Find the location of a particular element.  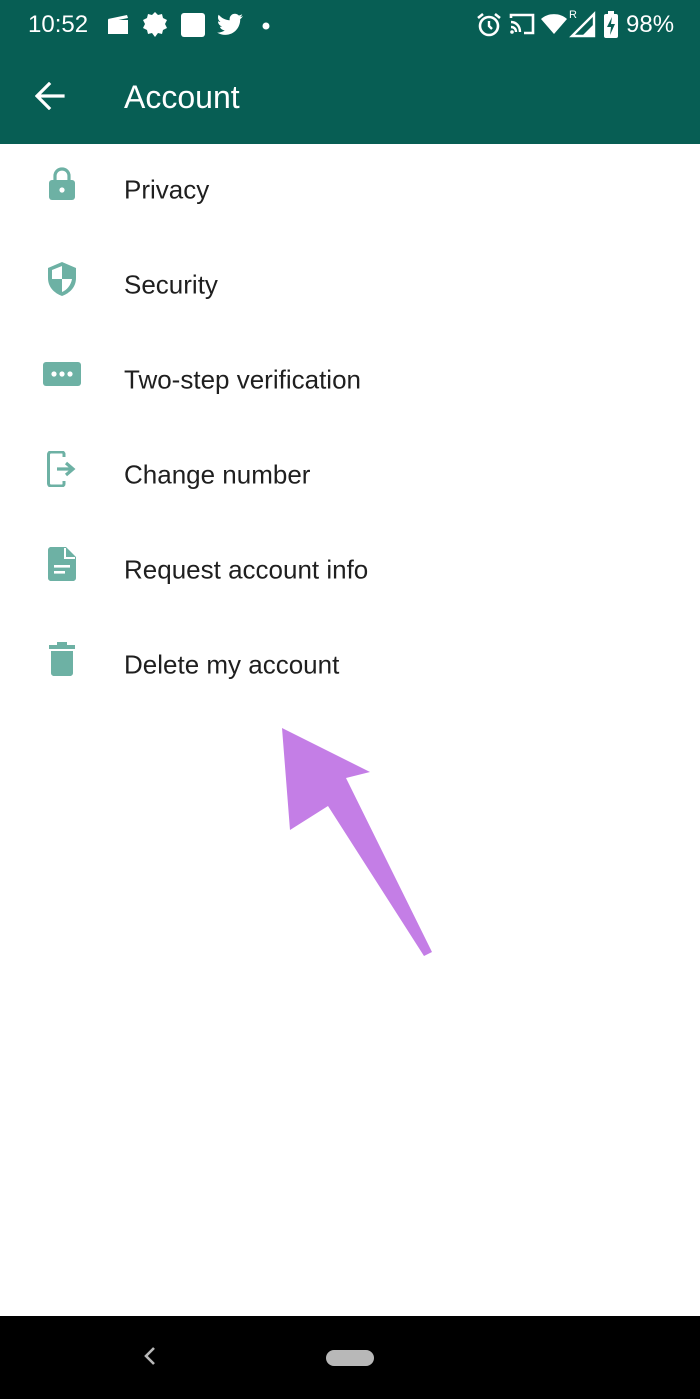

back-button is located at coordinates (50, 96).